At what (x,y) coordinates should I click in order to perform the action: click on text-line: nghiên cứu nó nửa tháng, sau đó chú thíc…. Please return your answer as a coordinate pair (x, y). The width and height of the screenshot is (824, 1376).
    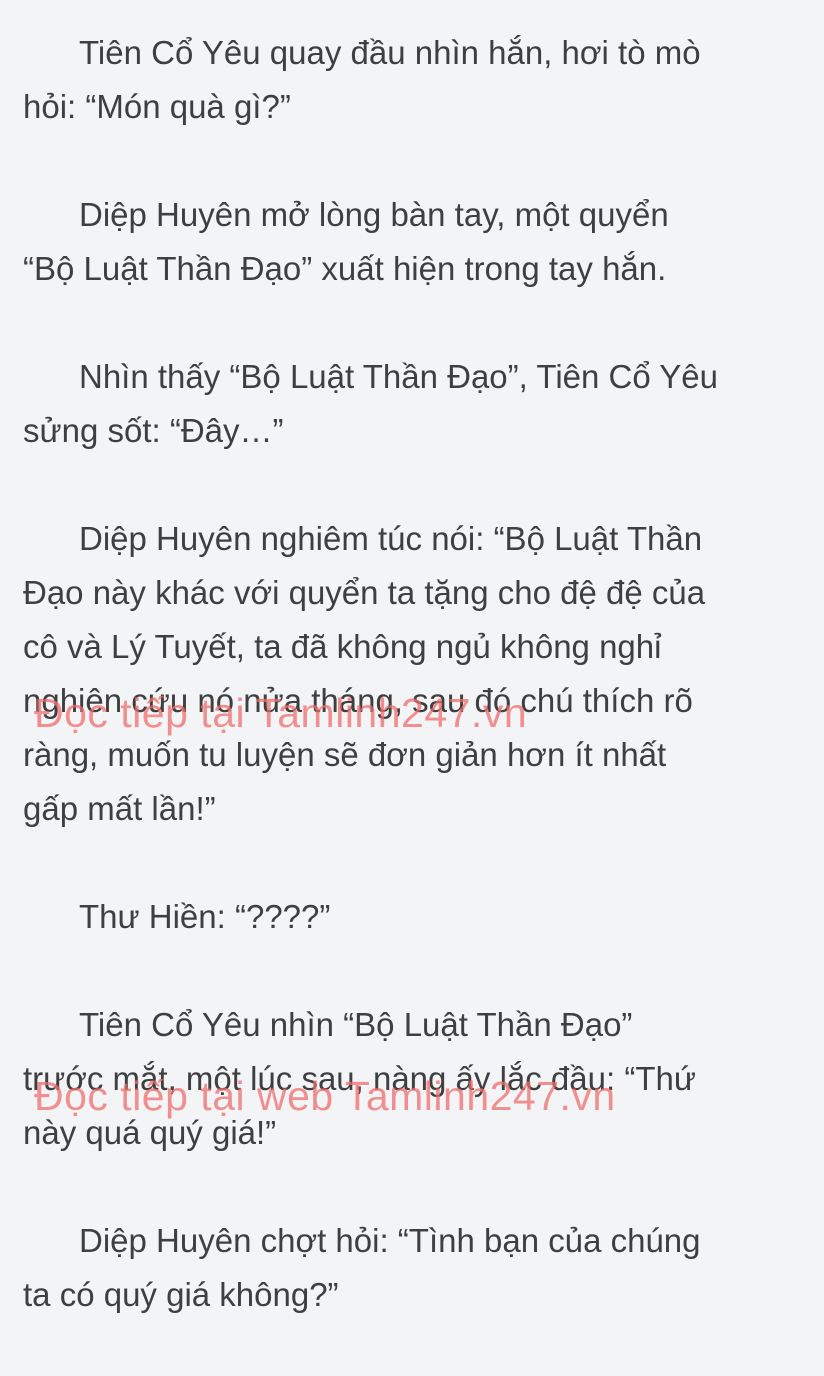
    Looking at the image, I should click on (358, 700).